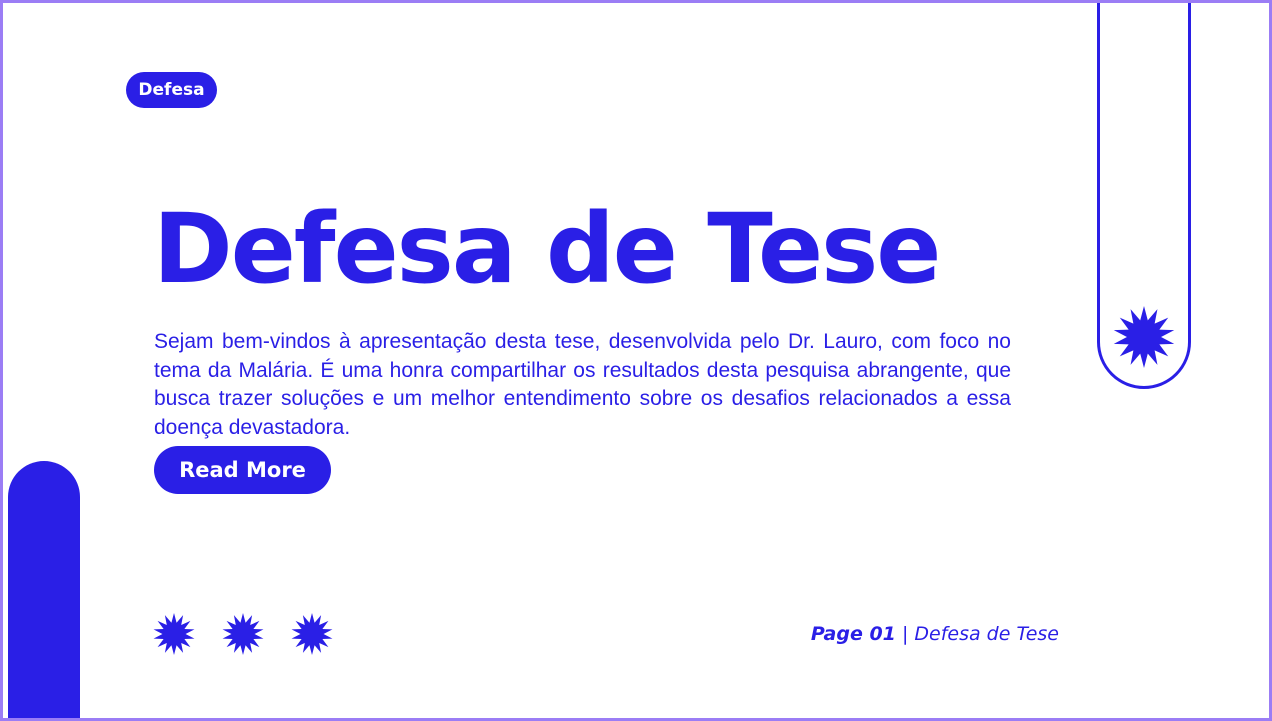 The height and width of the screenshot is (721, 1272). Describe the element at coordinates (44, 589) in the screenshot. I see `left-arch-decoration` at that location.